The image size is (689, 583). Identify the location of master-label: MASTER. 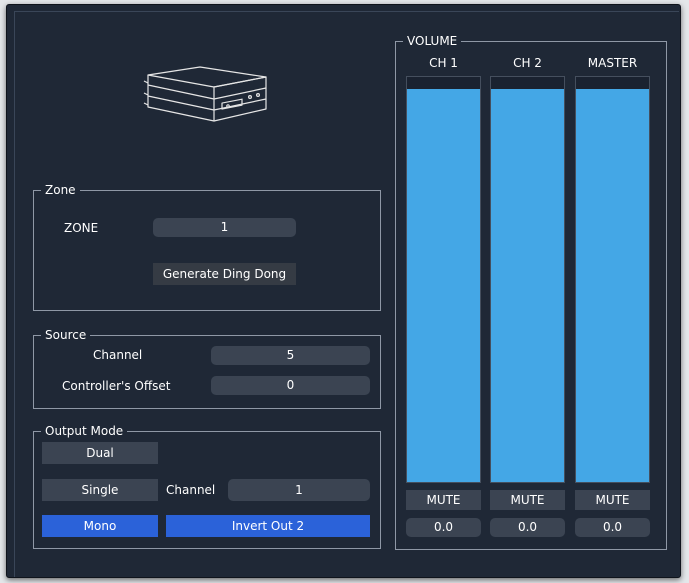
(612, 63).